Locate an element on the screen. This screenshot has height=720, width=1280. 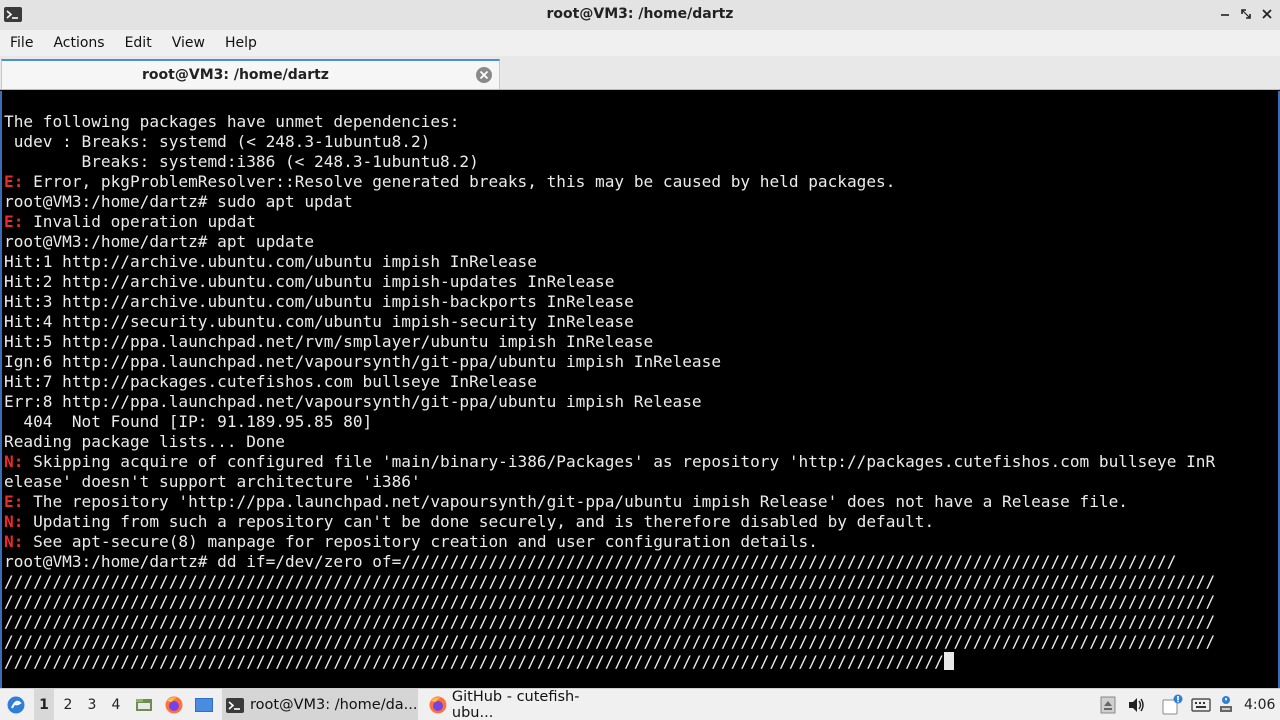
window-title: root@VM3: /home/dartz is located at coordinates (640, 14).